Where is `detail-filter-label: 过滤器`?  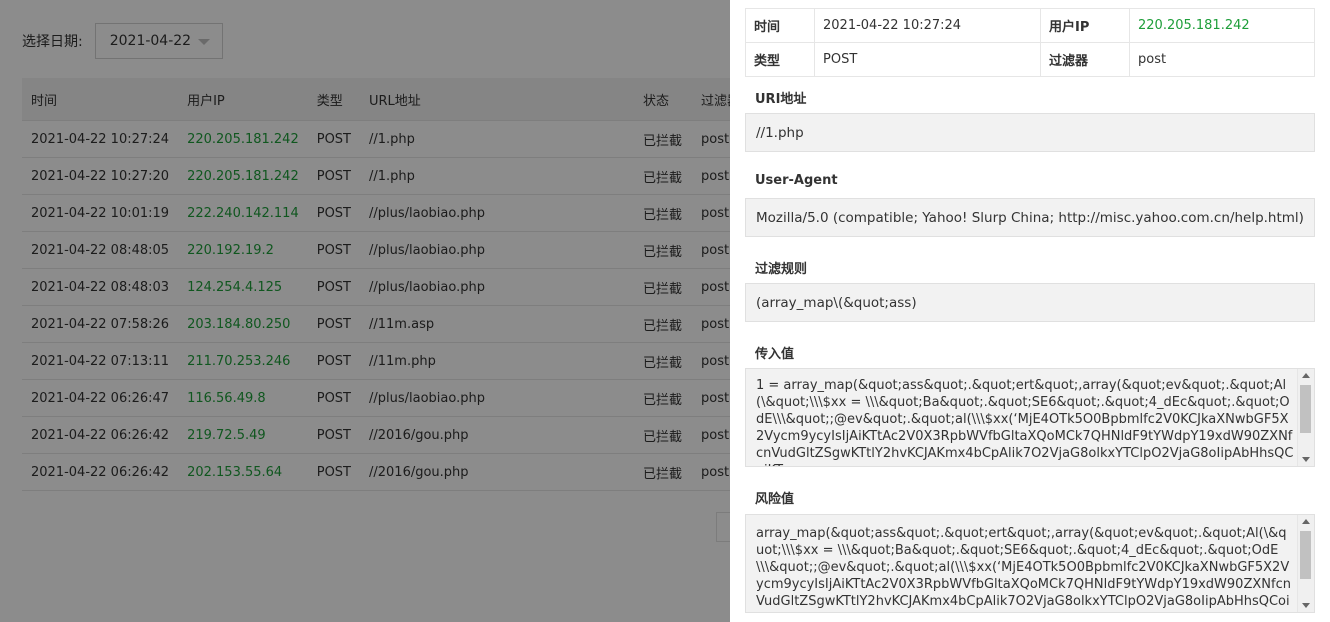
detail-filter-label: 过滤器 is located at coordinates (1085, 59).